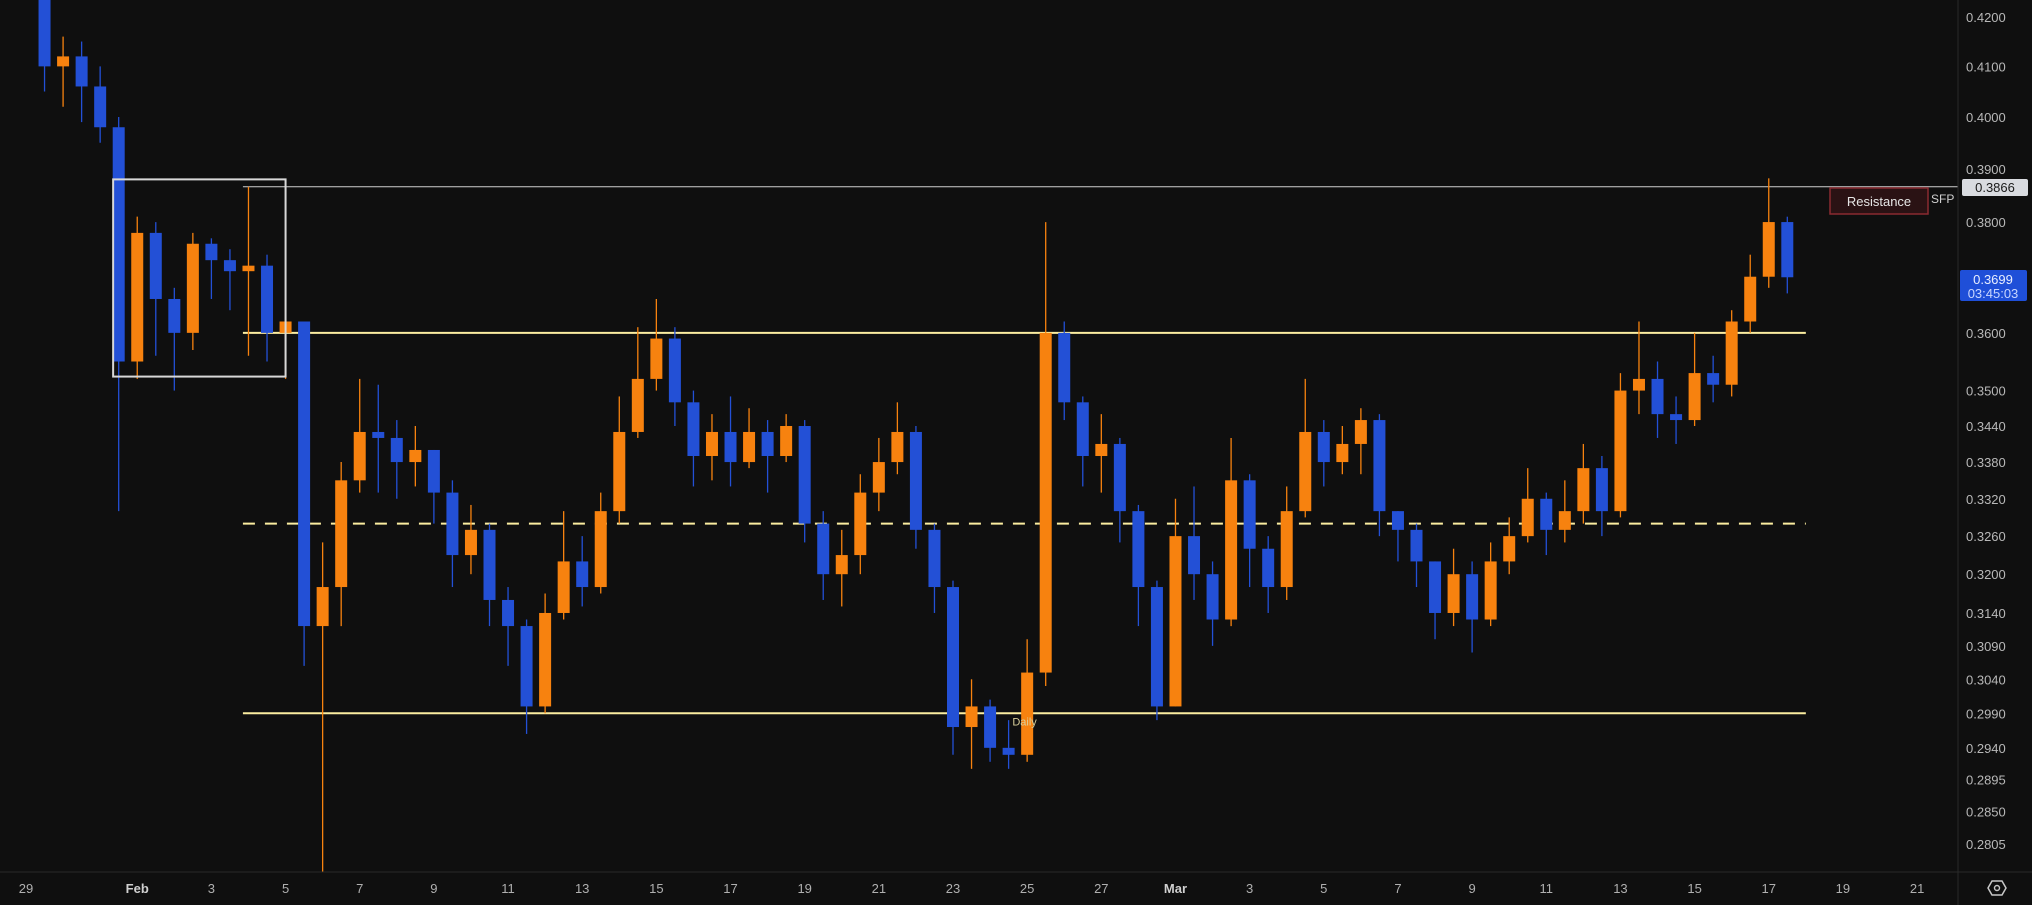  What do you see at coordinates (1986, 613) in the screenshot?
I see `y-tick-label: 0.3140` at bounding box center [1986, 613].